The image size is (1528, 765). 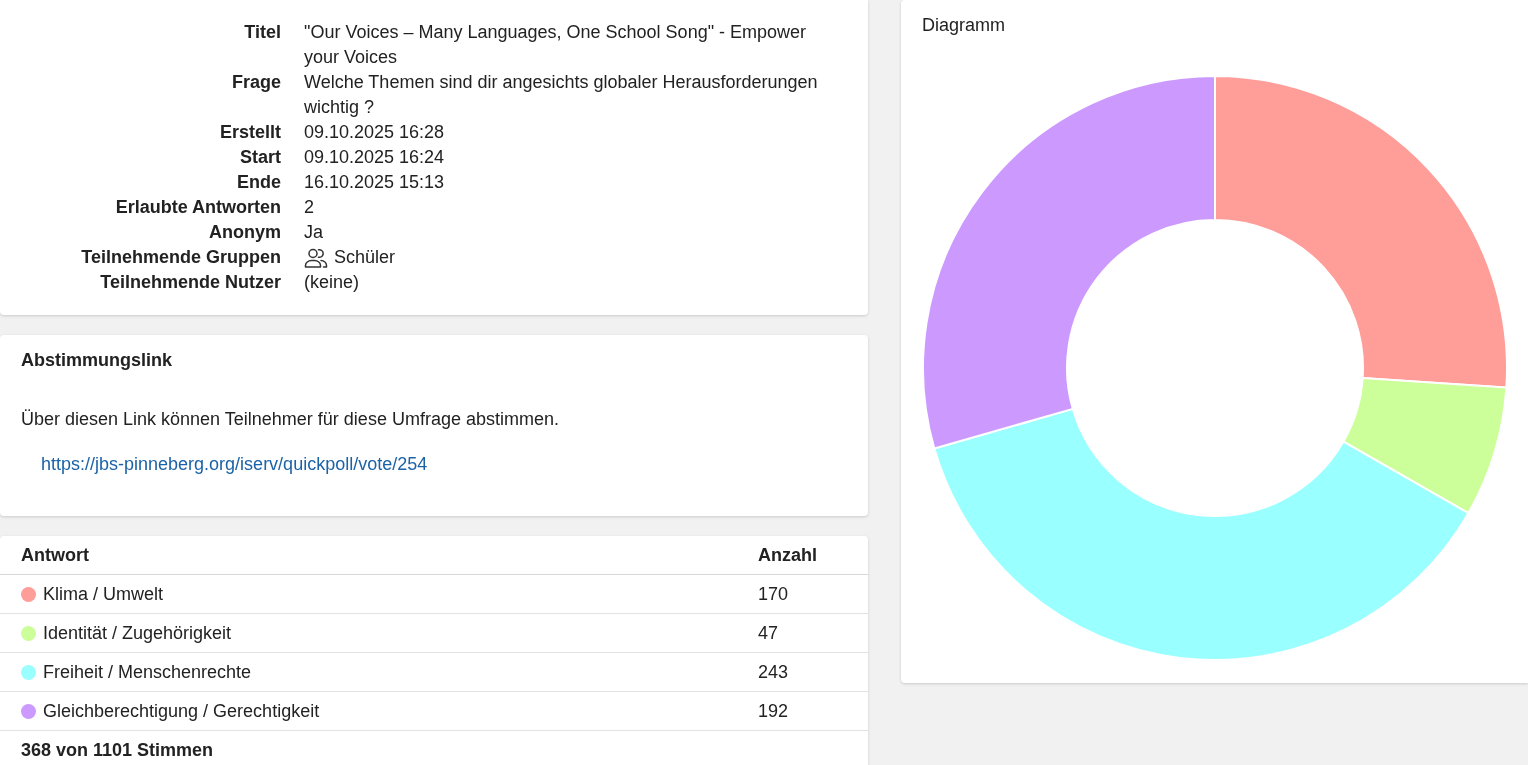 I want to click on field-label: Titel, so click(x=262, y=32).